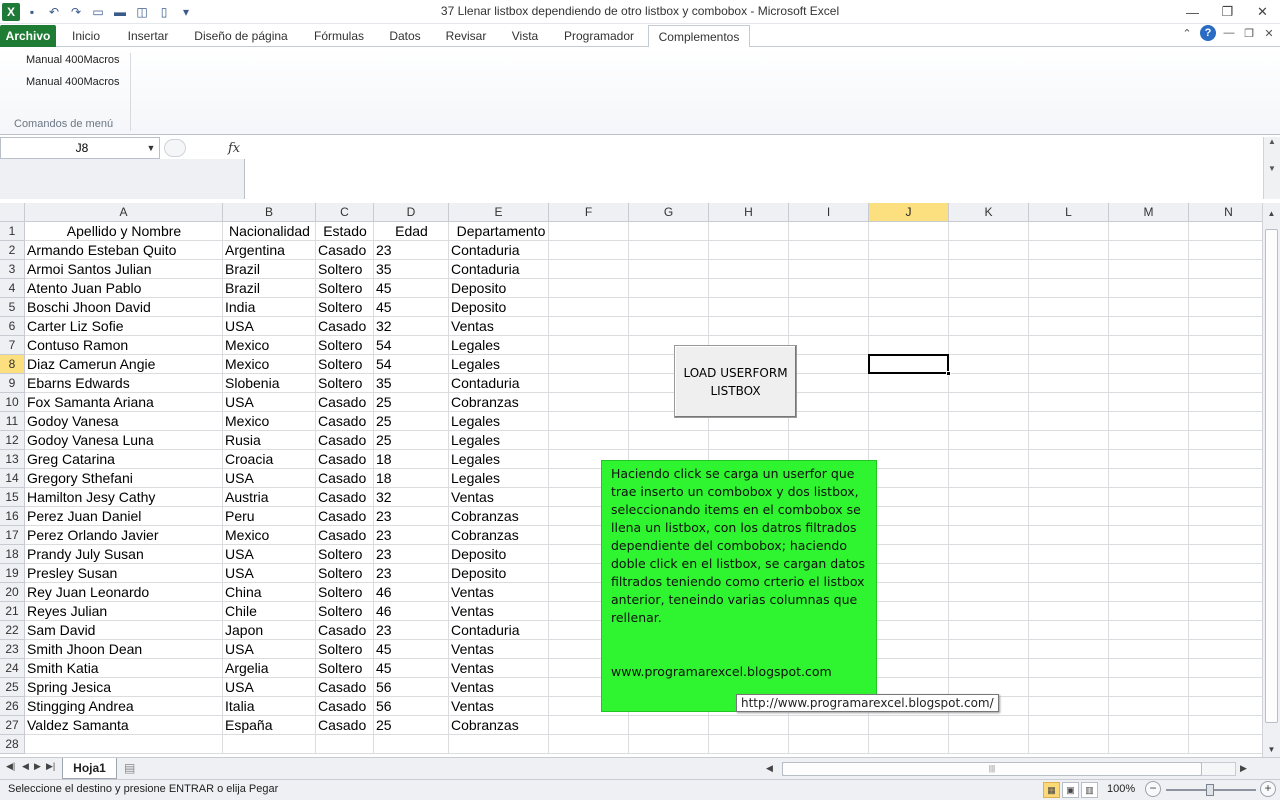 The width and height of the screenshot is (1280, 800). Describe the element at coordinates (12, 250) in the screenshot. I see `row-header-2: 2` at that location.